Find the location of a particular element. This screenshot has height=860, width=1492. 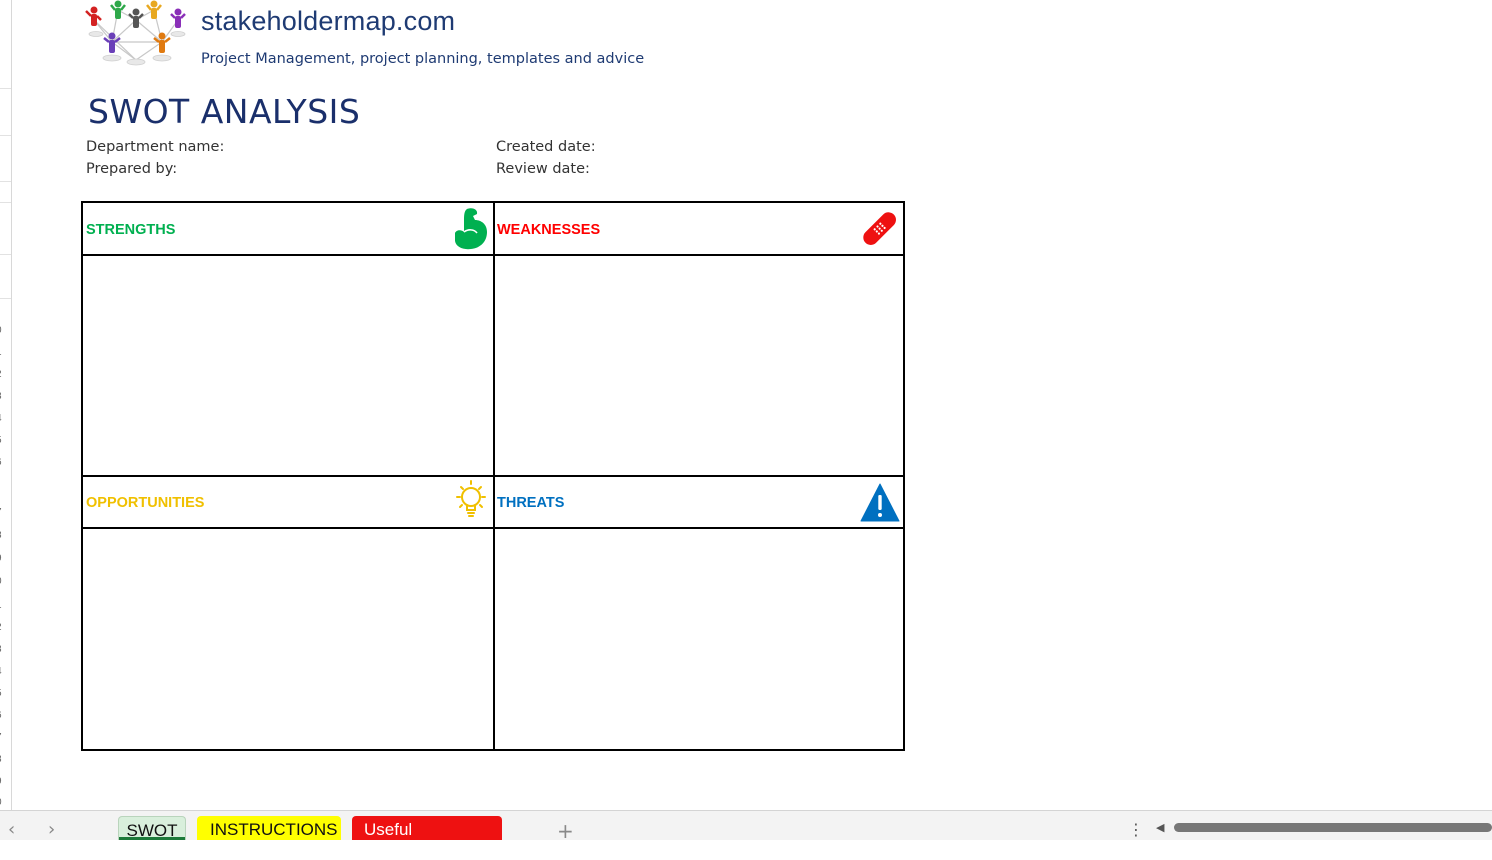

stakeholder-network-logo is located at coordinates (135, 33).